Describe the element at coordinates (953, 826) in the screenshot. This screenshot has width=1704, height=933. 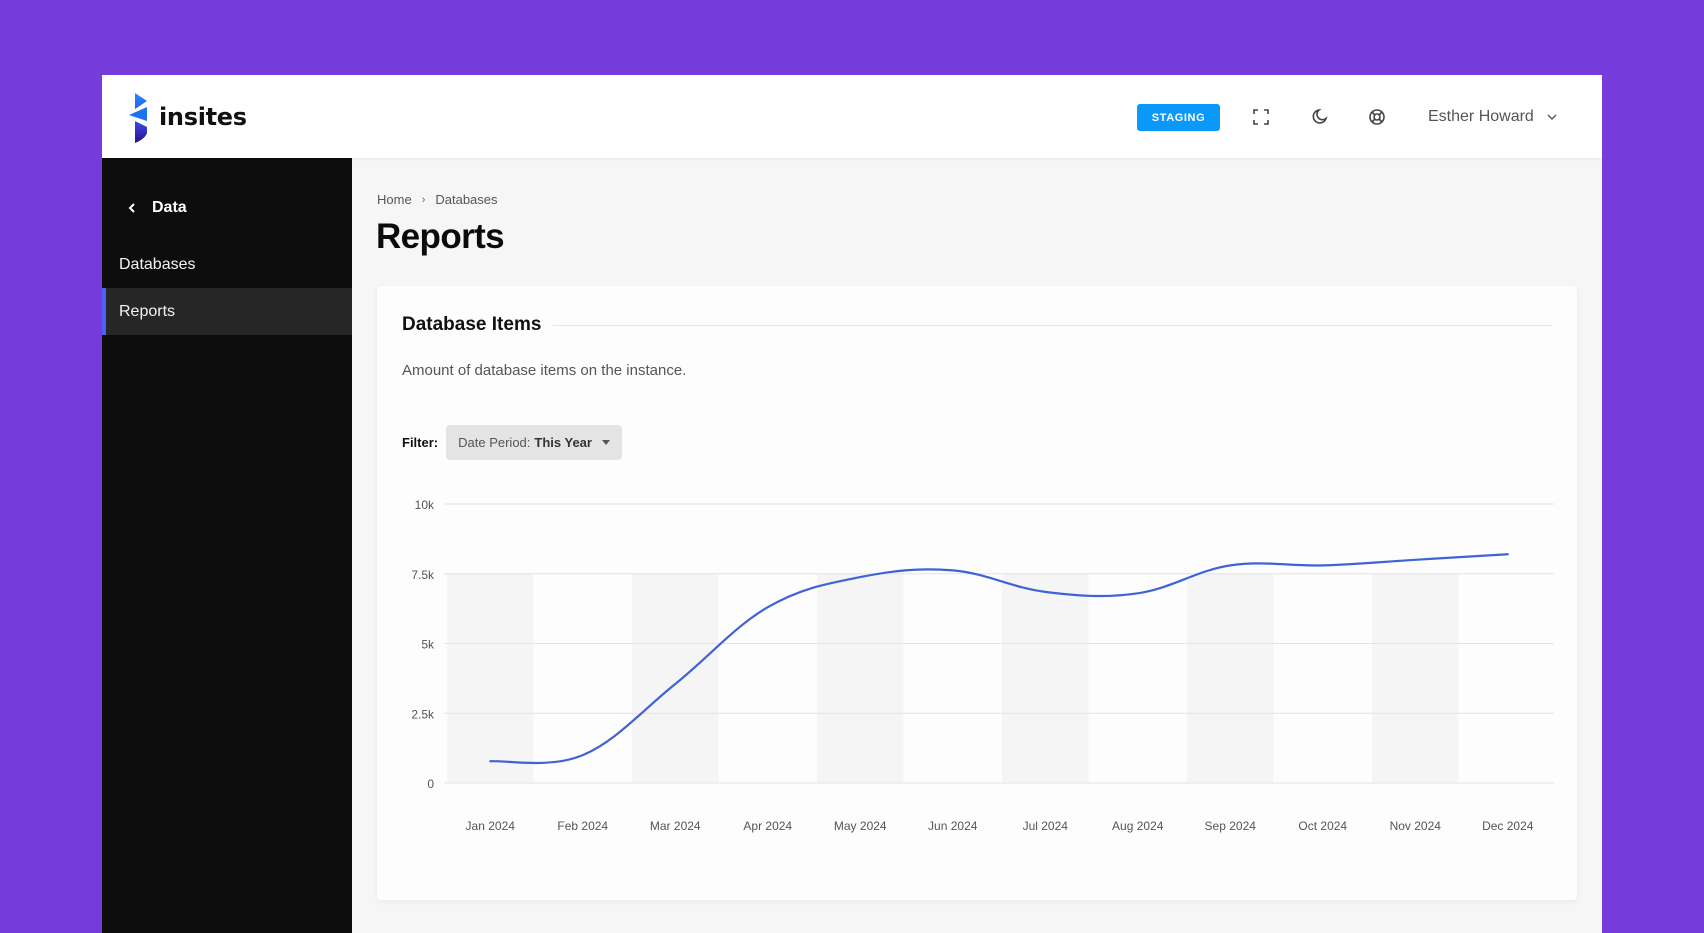
I see `x-tick-label: Jun 2024` at that location.